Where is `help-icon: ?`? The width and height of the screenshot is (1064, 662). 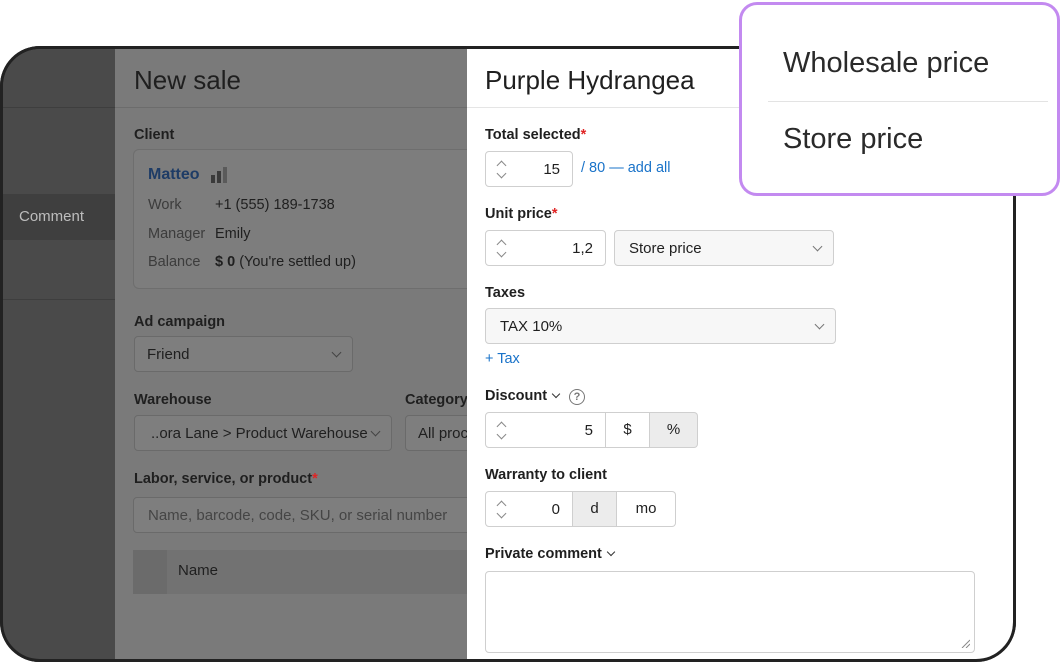 help-icon: ? is located at coordinates (577, 397).